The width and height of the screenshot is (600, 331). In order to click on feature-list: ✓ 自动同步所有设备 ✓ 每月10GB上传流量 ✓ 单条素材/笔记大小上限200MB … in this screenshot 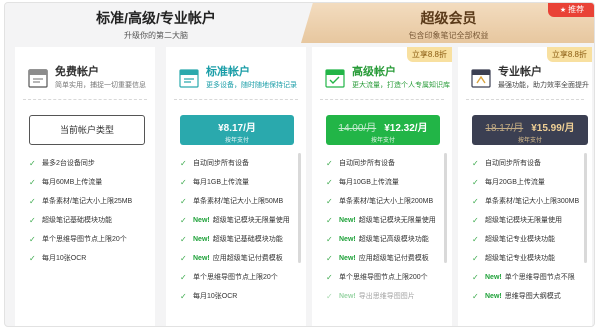, I will do `click(385, 234)`.